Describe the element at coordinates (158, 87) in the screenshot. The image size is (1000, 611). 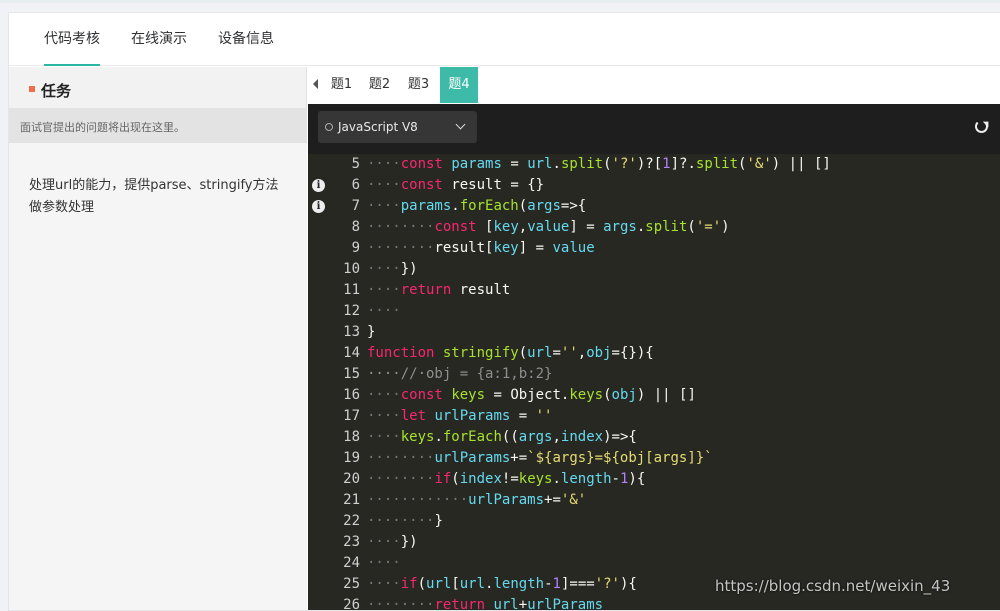
I see `task-header: 任务` at that location.